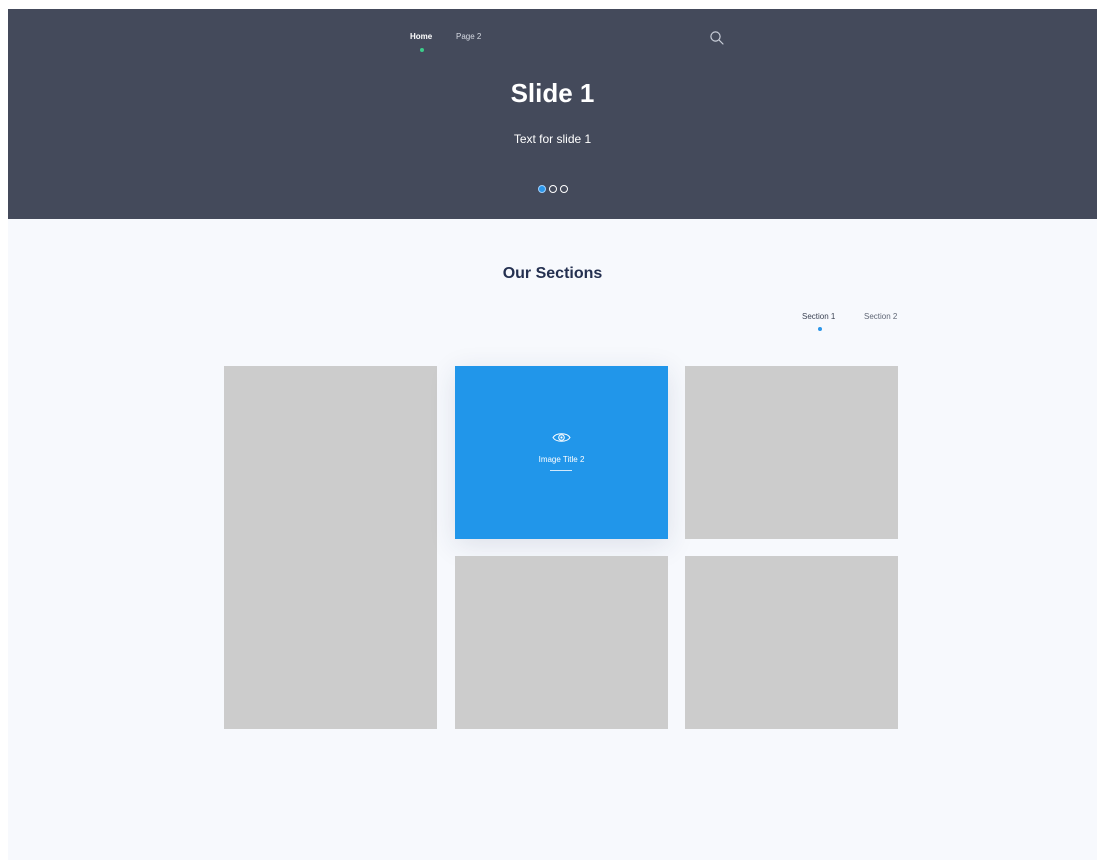 The height and width of the screenshot is (860, 1105). What do you see at coordinates (820, 329) in the screenshot?
I see `tab-active-indicator` at bounding box center [820, 329].